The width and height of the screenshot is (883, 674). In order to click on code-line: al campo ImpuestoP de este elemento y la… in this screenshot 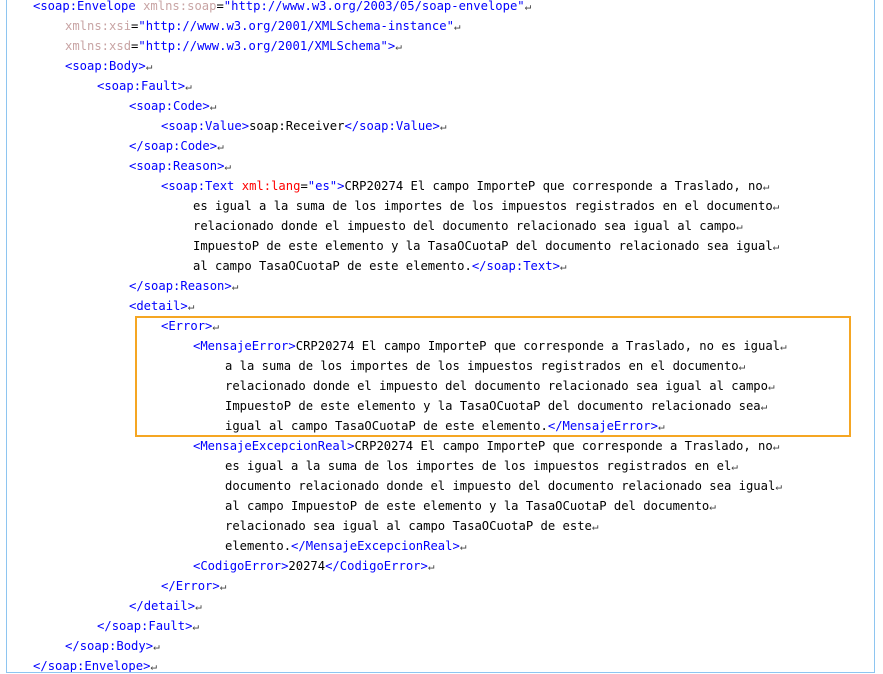, I will do `click(397, 506)`.